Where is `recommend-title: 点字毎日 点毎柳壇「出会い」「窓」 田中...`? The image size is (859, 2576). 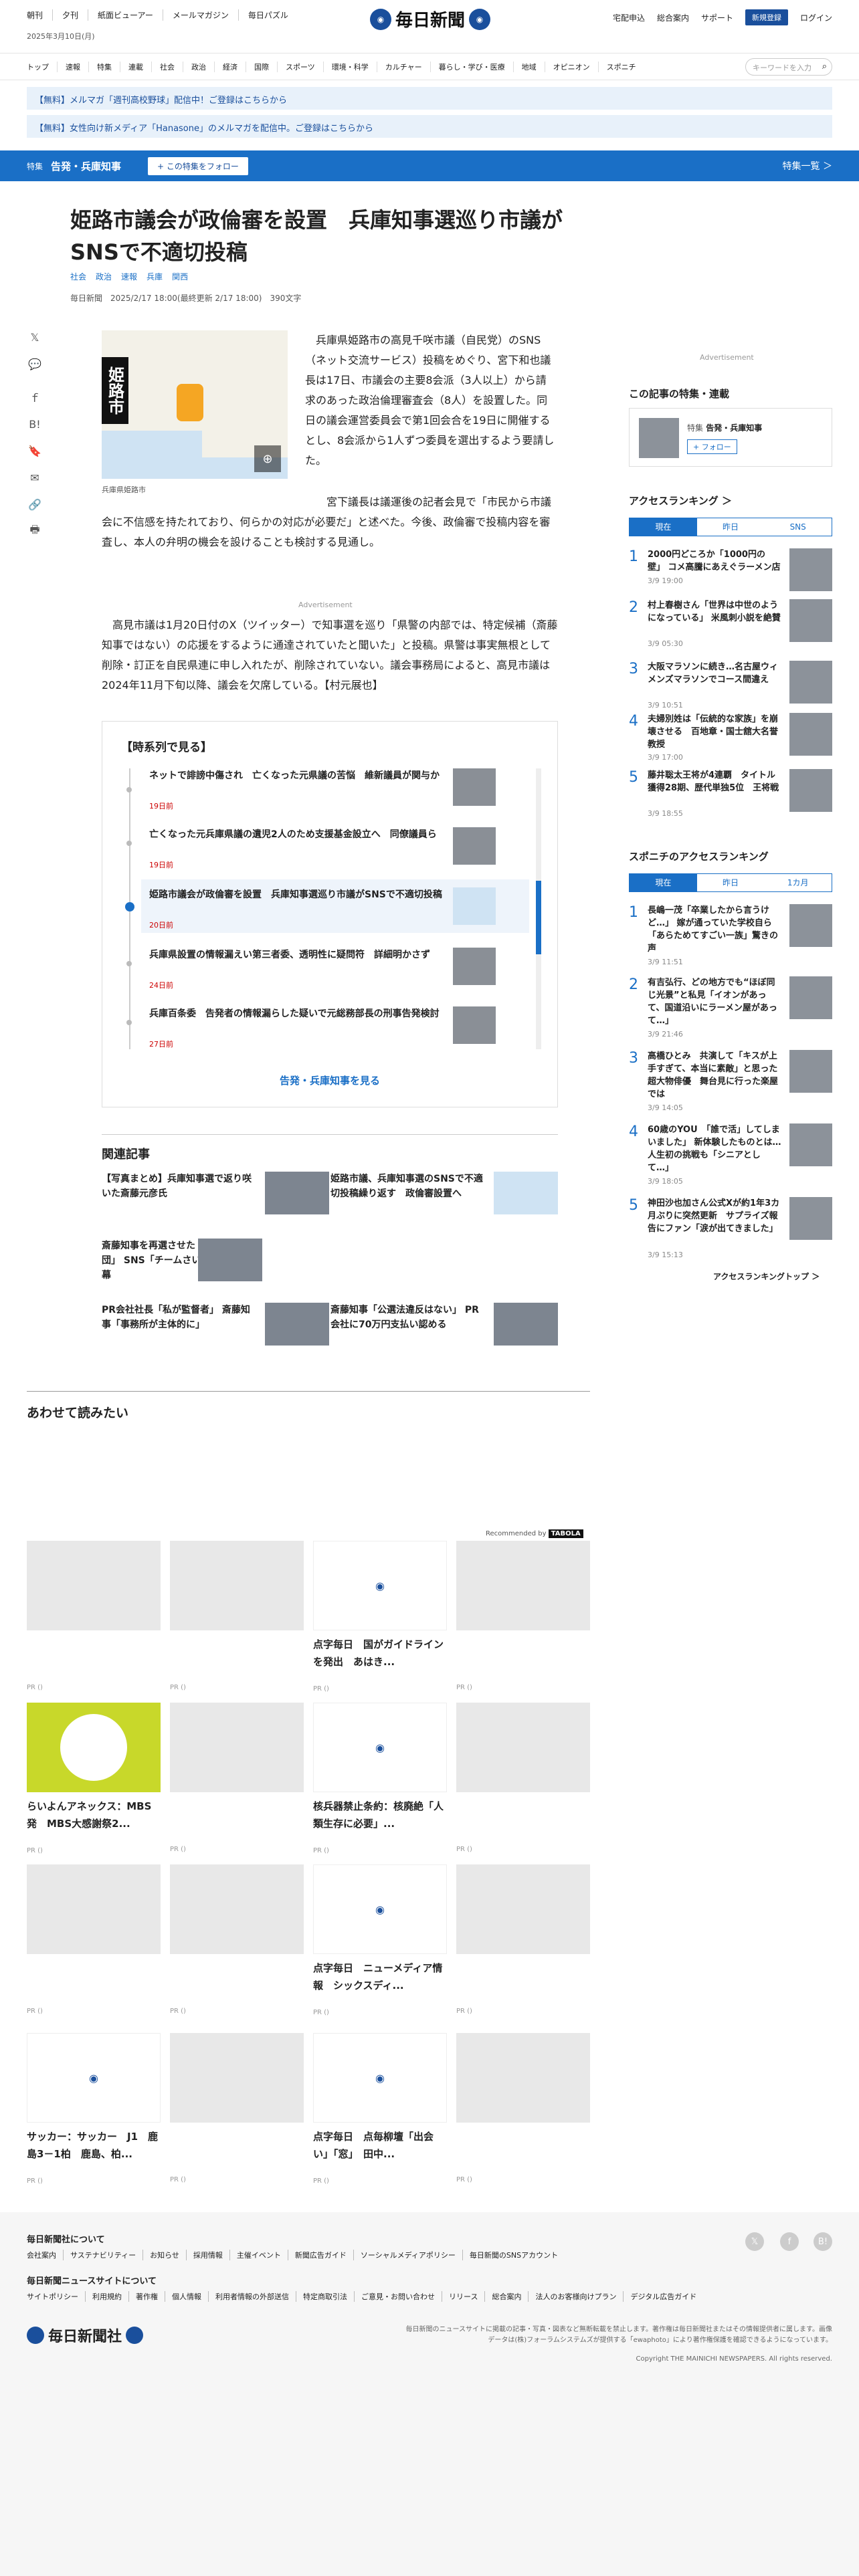
recommend-title: 点字毎日 点毎柳壇「出会い」「窓」 田中... is located at coordinates (380, 2145).